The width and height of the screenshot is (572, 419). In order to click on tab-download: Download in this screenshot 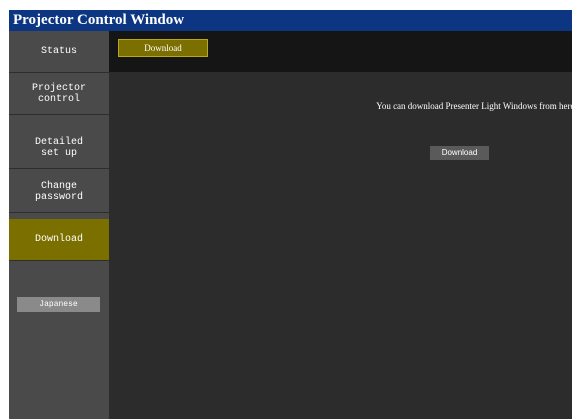, I will do `click(163, 48)`.